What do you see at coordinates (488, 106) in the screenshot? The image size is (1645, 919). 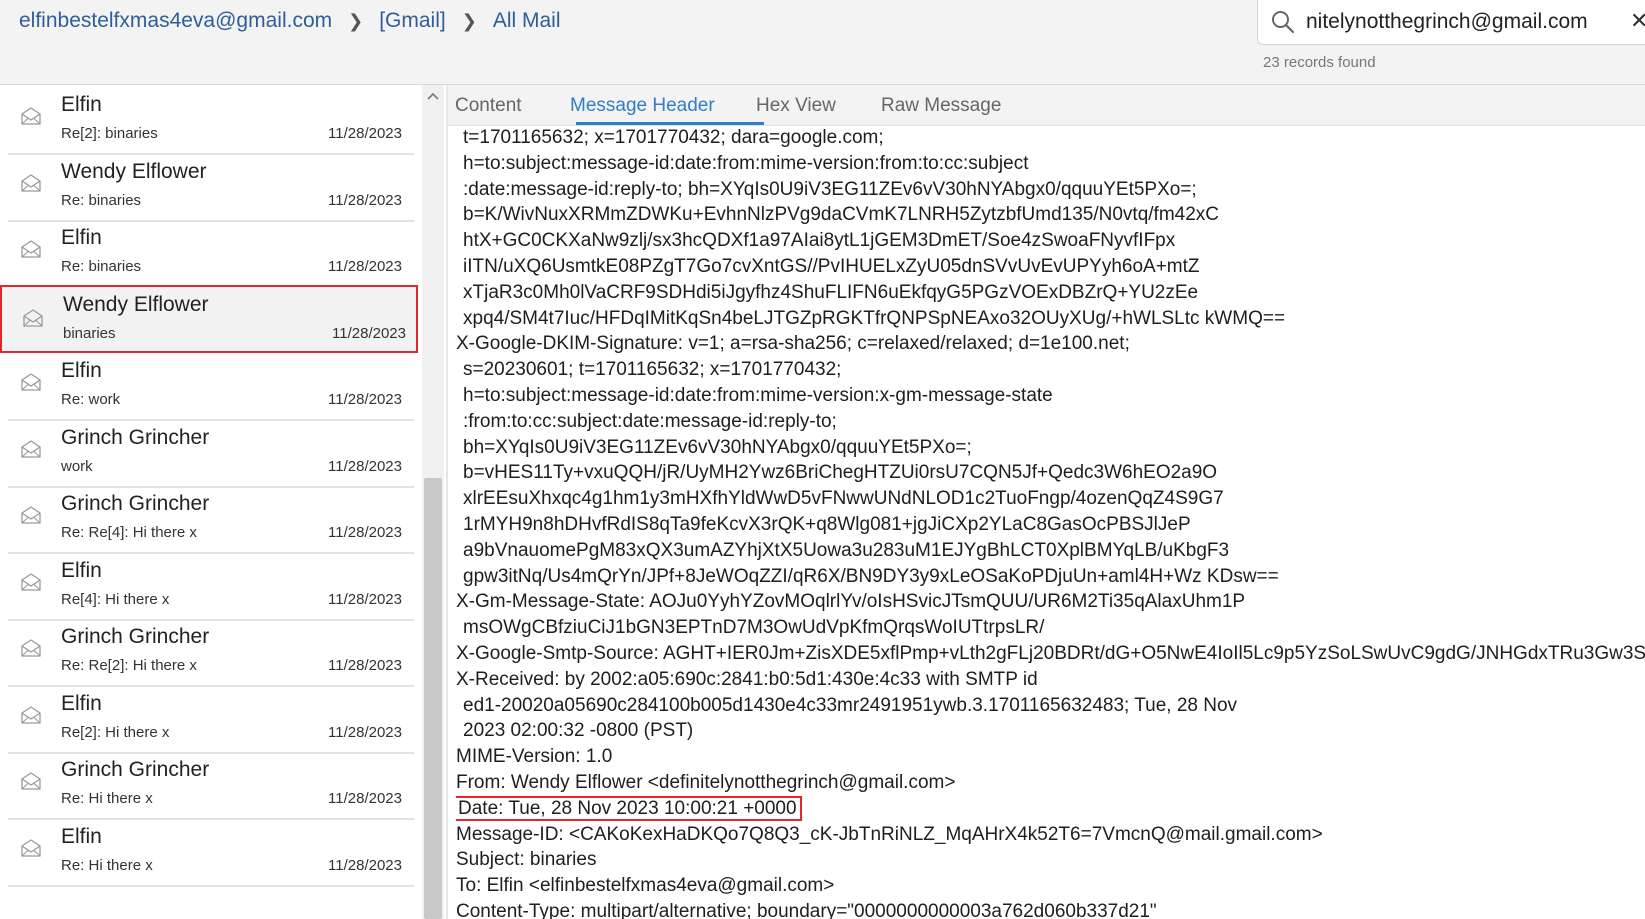 I see `tab-content: Content` at bounding box center [488, 106].